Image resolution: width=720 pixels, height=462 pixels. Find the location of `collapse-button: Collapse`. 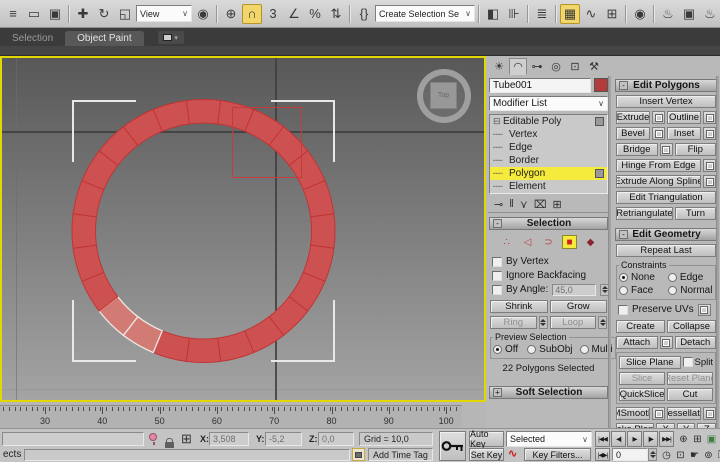

collapse-button: Collapse is located at coordinates (691, 326).